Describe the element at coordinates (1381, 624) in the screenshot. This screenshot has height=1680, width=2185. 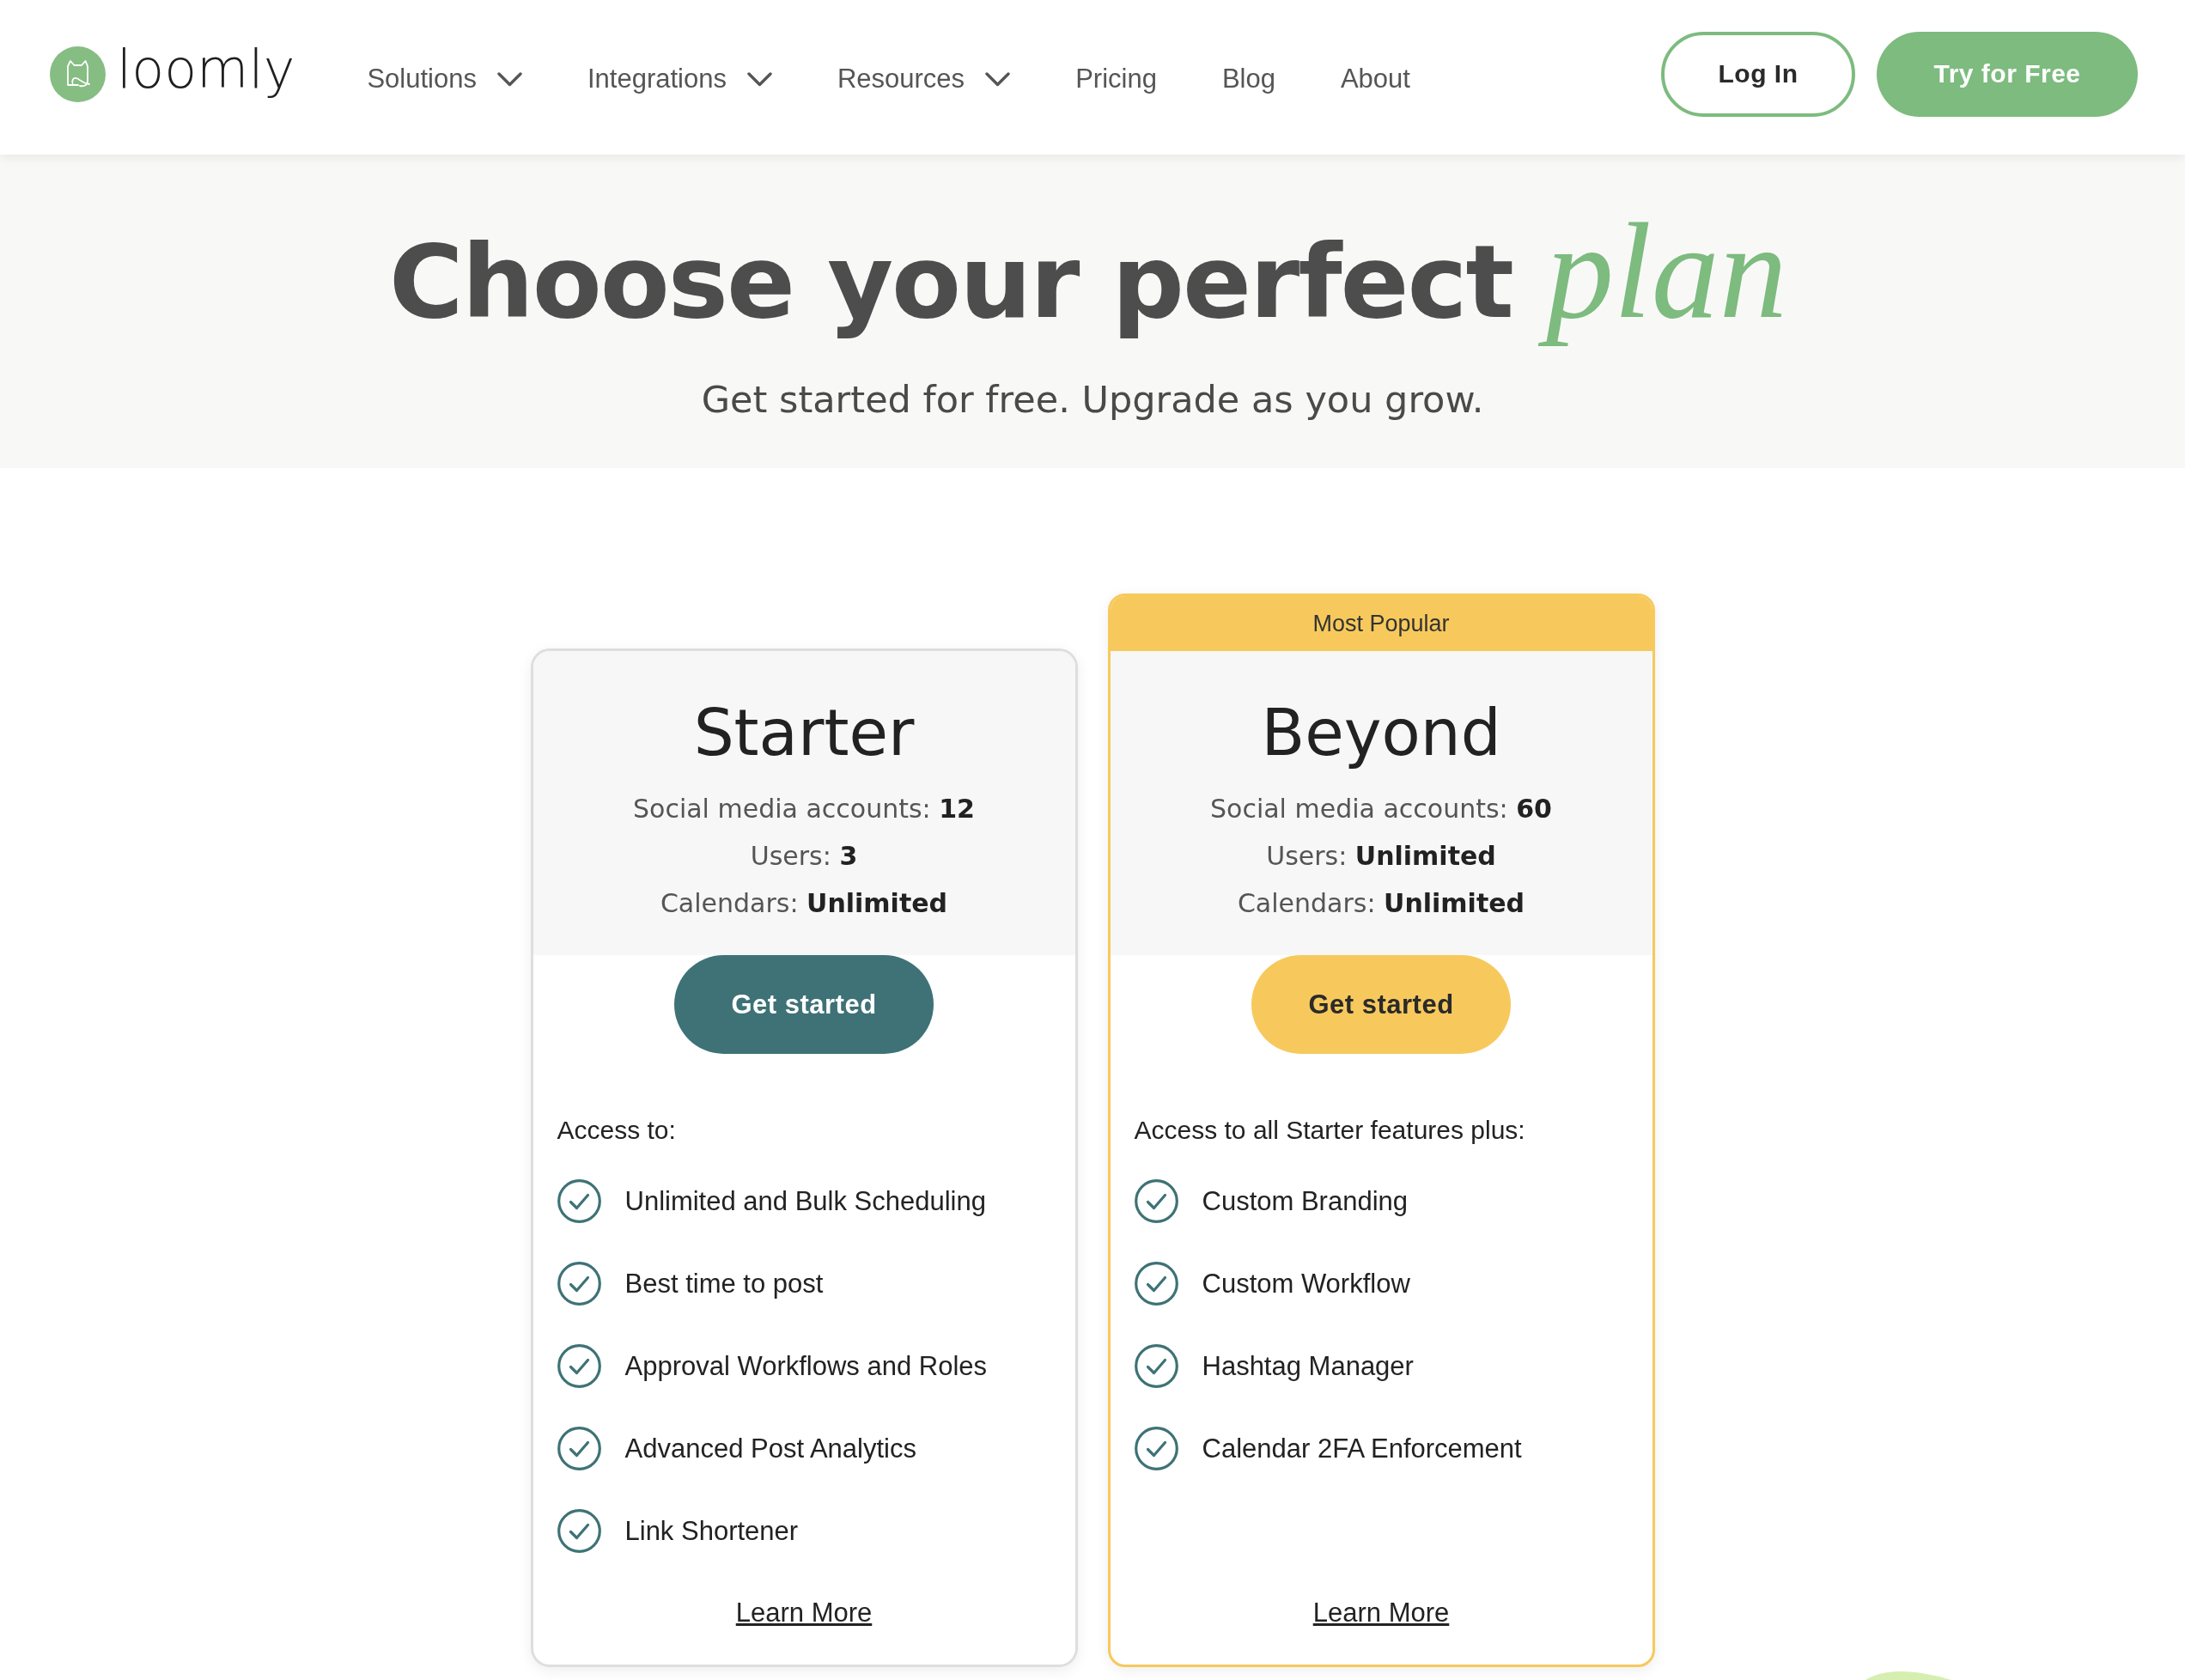
I see `plan-badge: Most Popular` at that location.